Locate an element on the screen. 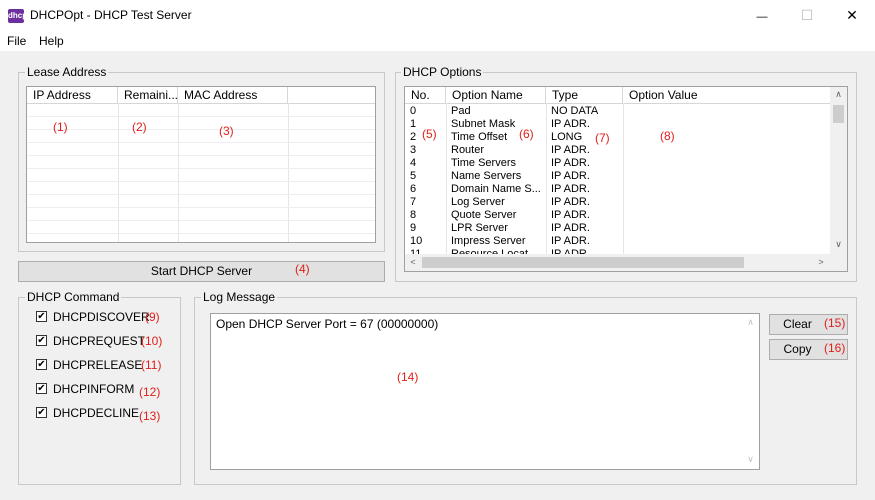 This screenshot has width=875, height=500. option-name: Time Servers is located at coordinates (483, 163).